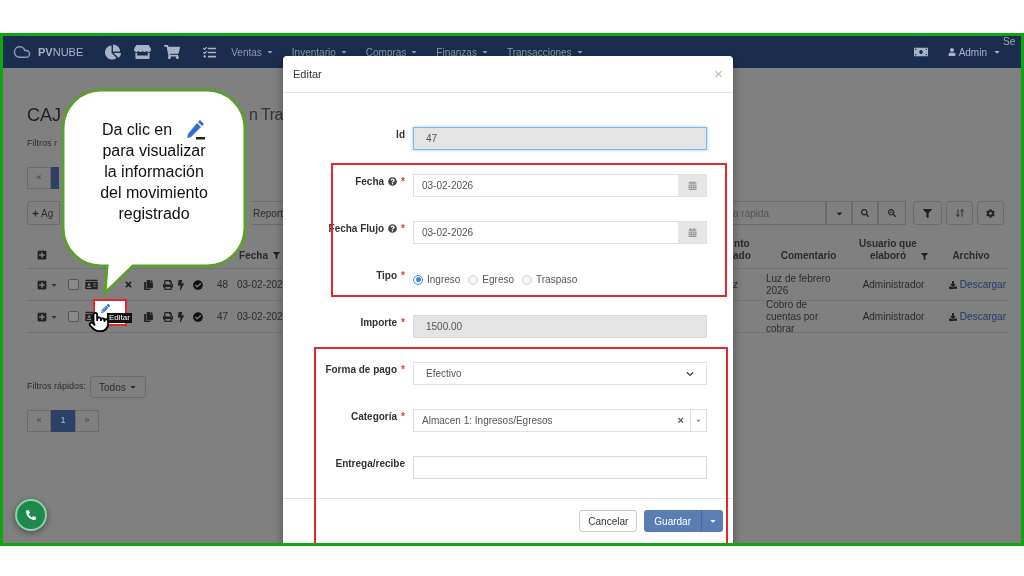 This screenshot has width=1024, height=576. What do you see at coordinates (370, 182) in the screenshot?
I see `field-label: Fecha` at bounding box center [370, 182].